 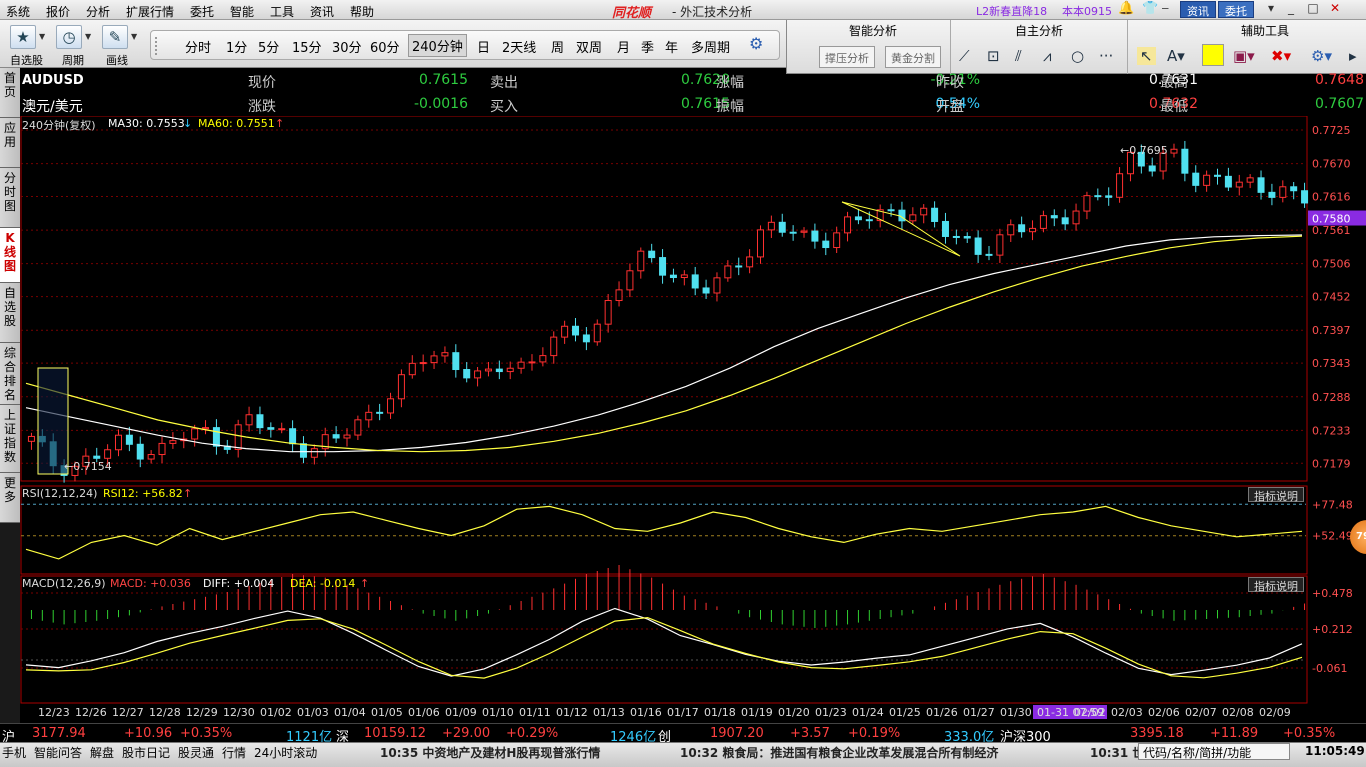 I want to click on status-mobile: 手机, so click(x=14, y=752).